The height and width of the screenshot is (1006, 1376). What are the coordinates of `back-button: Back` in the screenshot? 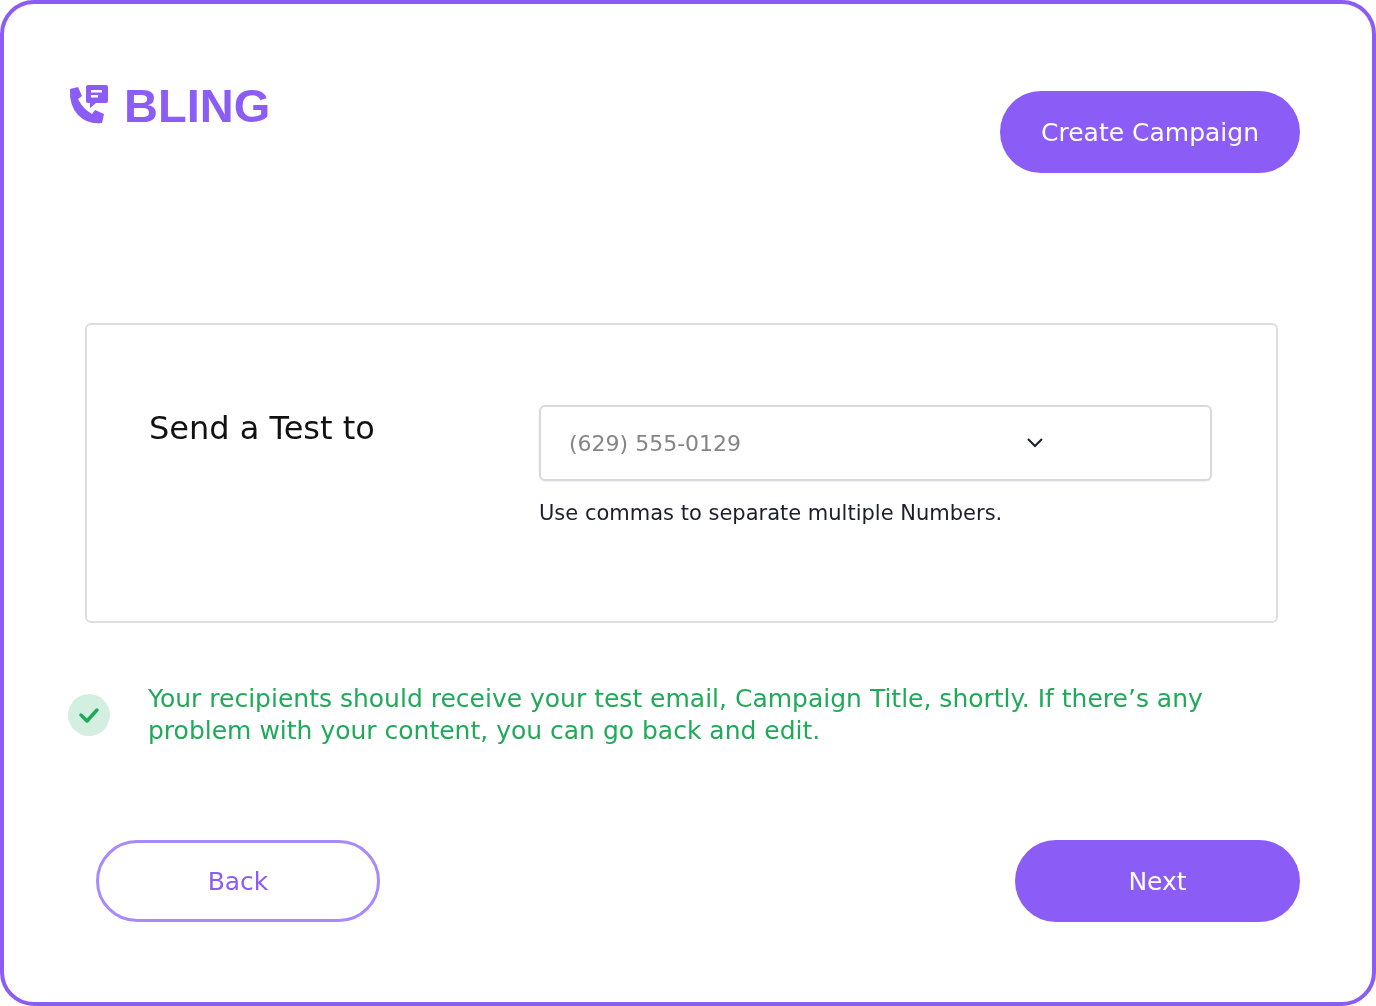 It's located at (238, 881).